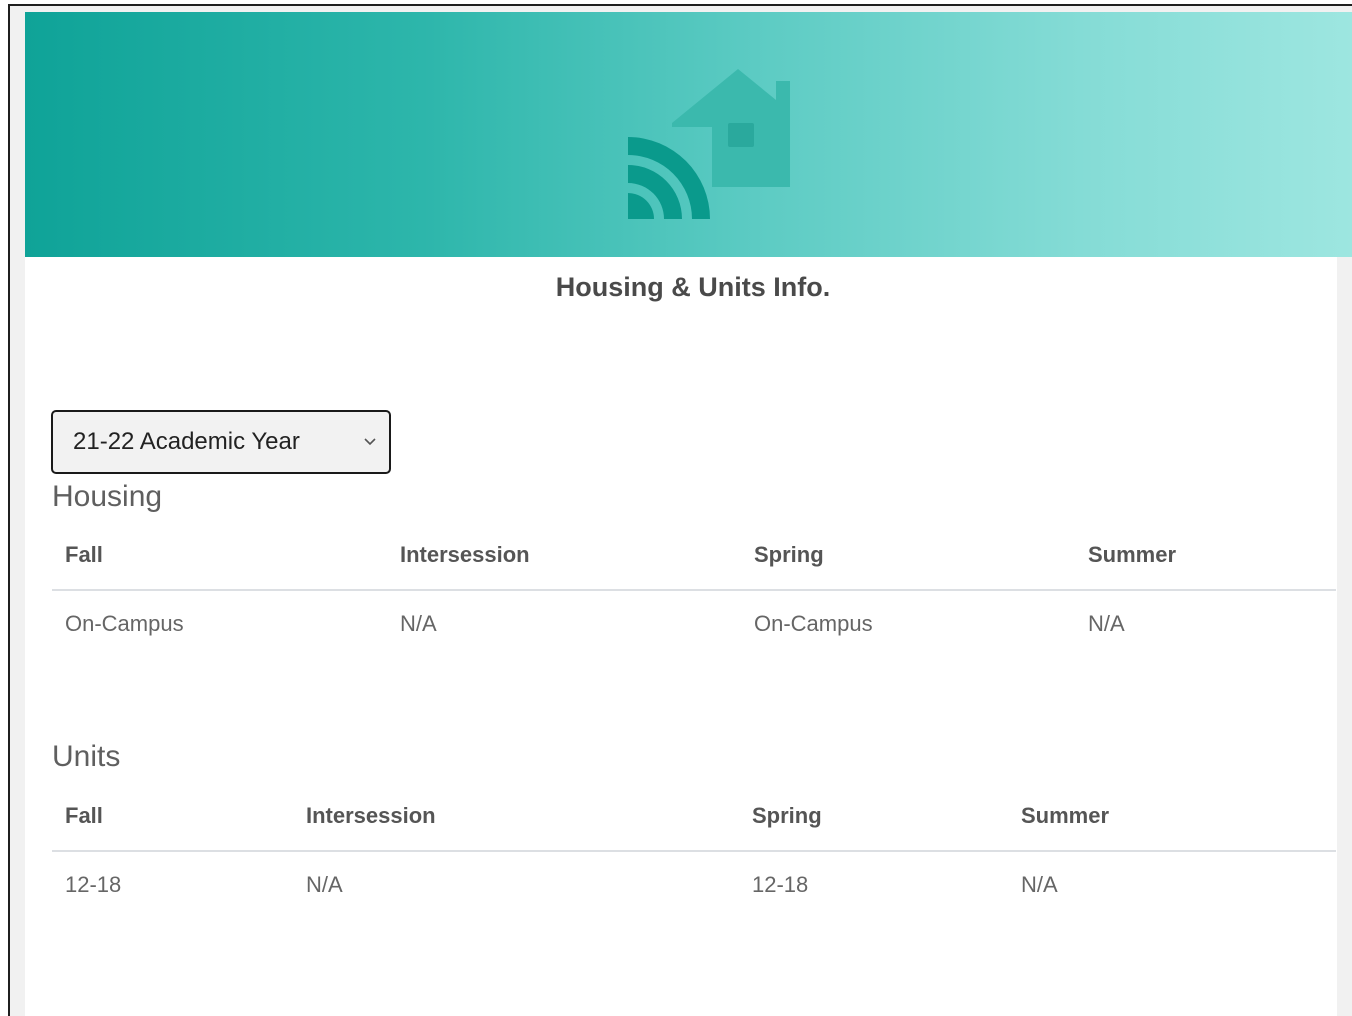 This screenshot has height=1016, width=1352. I want to click on housing-heading: Housing, so click(107, 496).